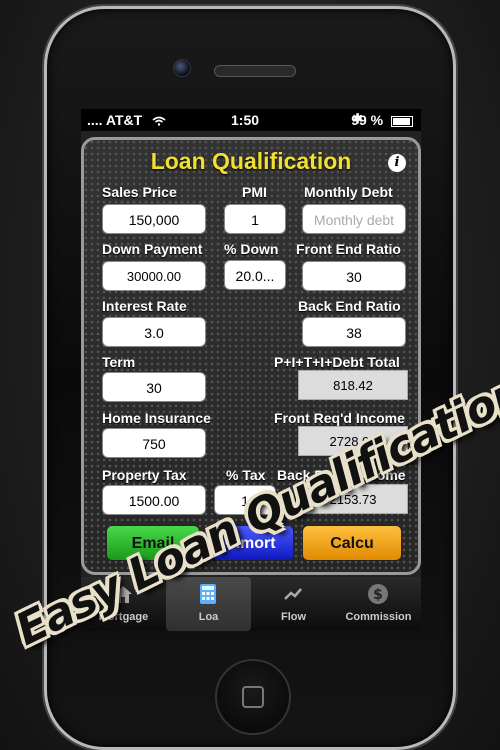 This screenshot has height=750, width=500. What do you see at coordinates (254, 192) in the screenshot?
I see `pmi-label: PMI` at bounding box center [254, 192].